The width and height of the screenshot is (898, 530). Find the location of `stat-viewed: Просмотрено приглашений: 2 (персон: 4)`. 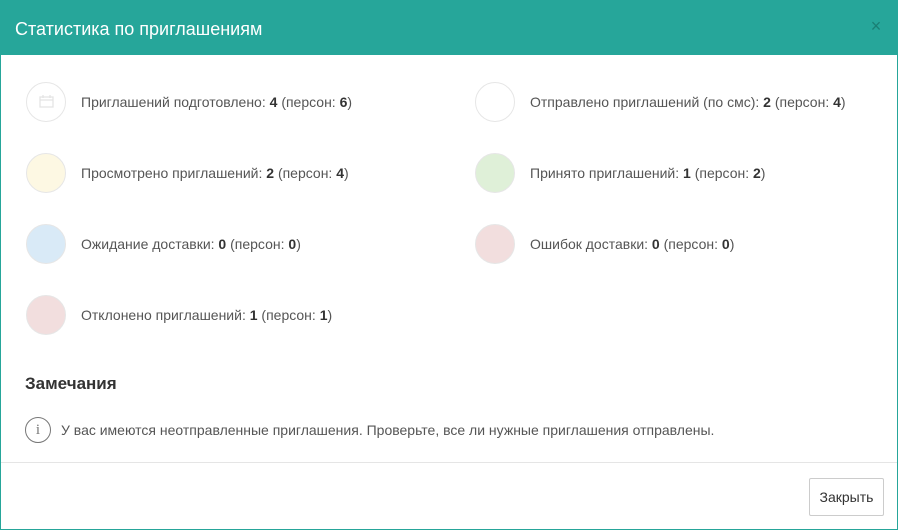

stat-viewed: Просмотрено приглашений: 2 (персон: 4) is located at coordinates (187, 173).